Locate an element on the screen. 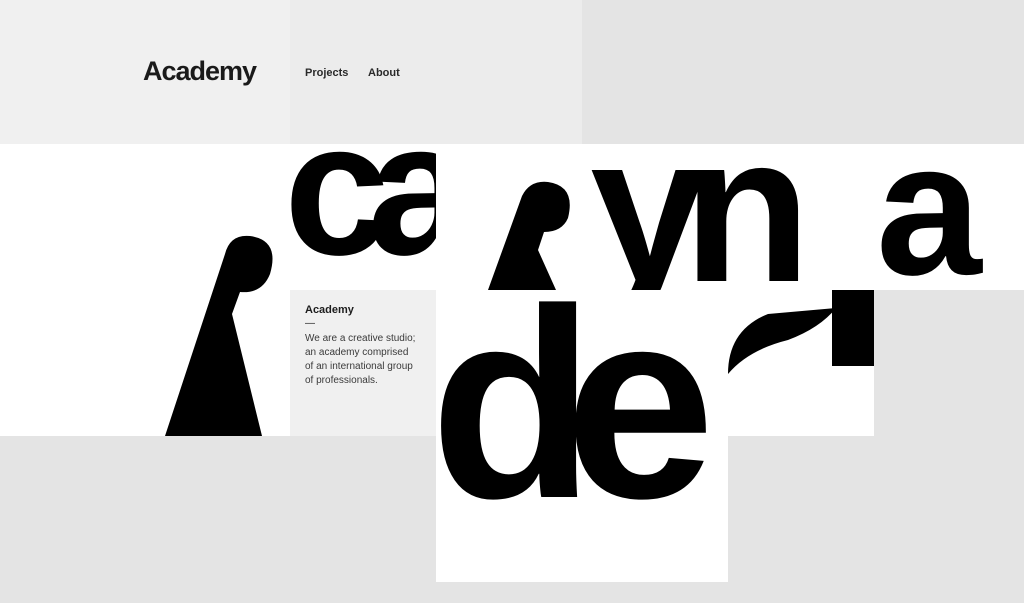 The height and width of the screenshot is (603, 1024). glyph-fragment-de: de is located at coordinates (575, 422).